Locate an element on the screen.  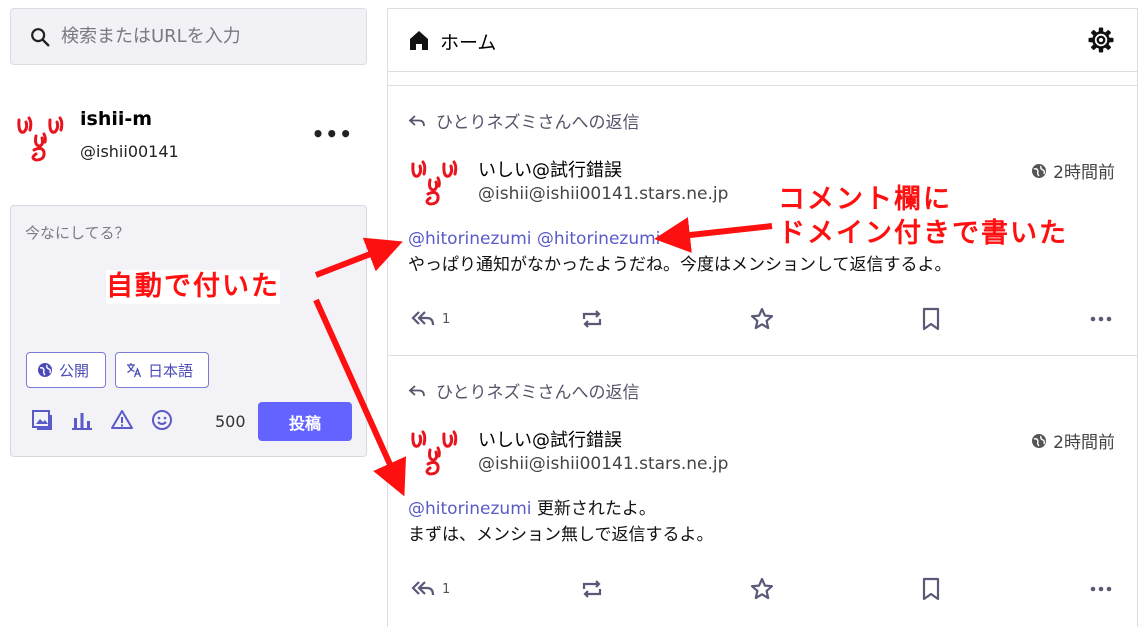
emoji-icon is located at coordinates (162, 420).